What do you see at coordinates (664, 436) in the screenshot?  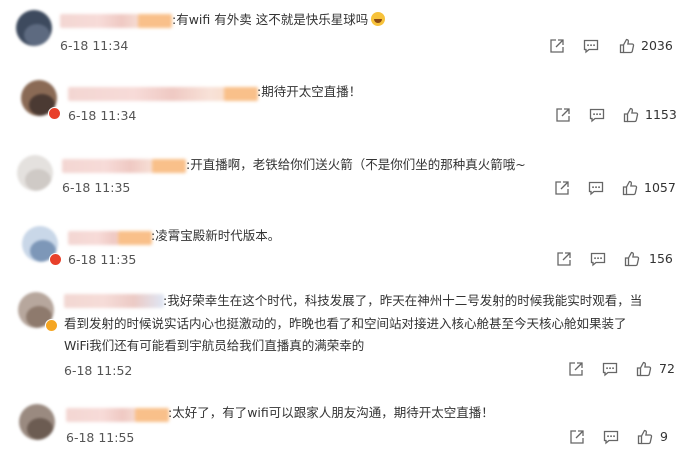 I see `like-count: 9` at bounding box center [664, 436].